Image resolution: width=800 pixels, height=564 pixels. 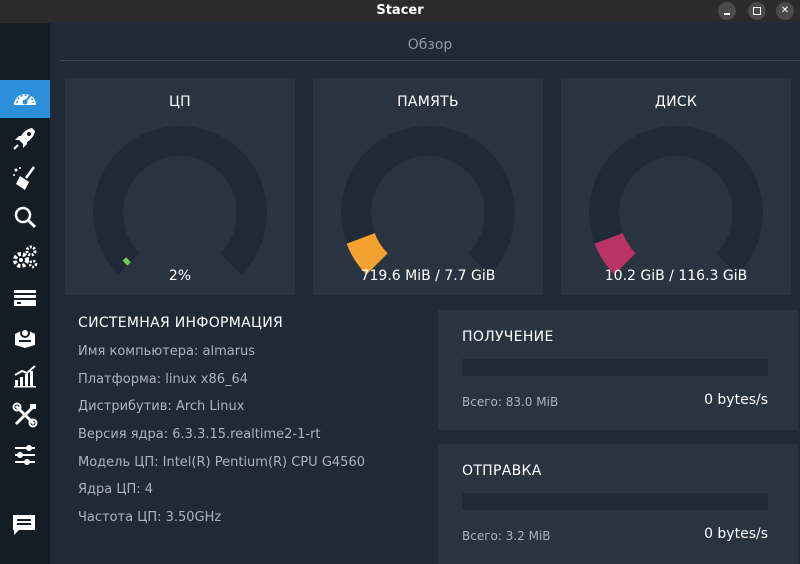 I want to click on cpu-title: ЦП, so click(x=180, y=102).